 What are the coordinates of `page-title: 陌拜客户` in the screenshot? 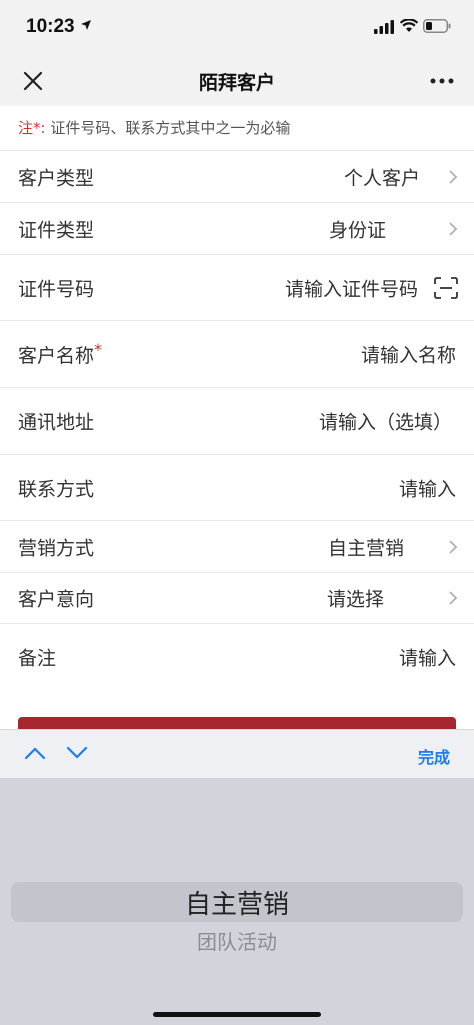 It's located at (236, 83).